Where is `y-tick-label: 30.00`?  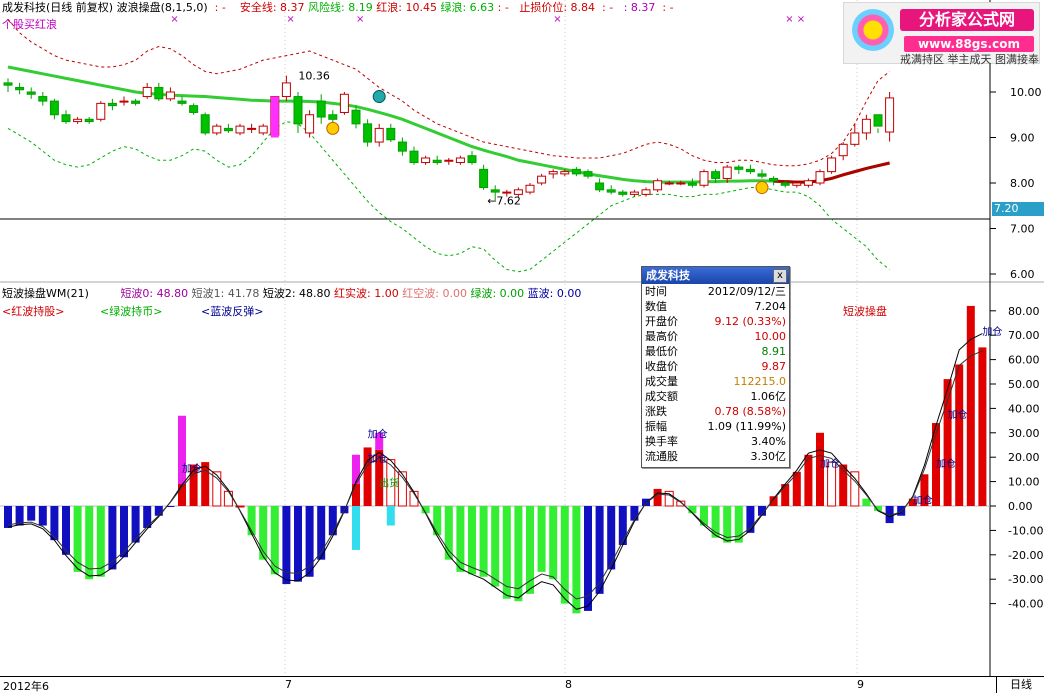 y-tick-label: 30.00 is located at coordinates (1024, 433).